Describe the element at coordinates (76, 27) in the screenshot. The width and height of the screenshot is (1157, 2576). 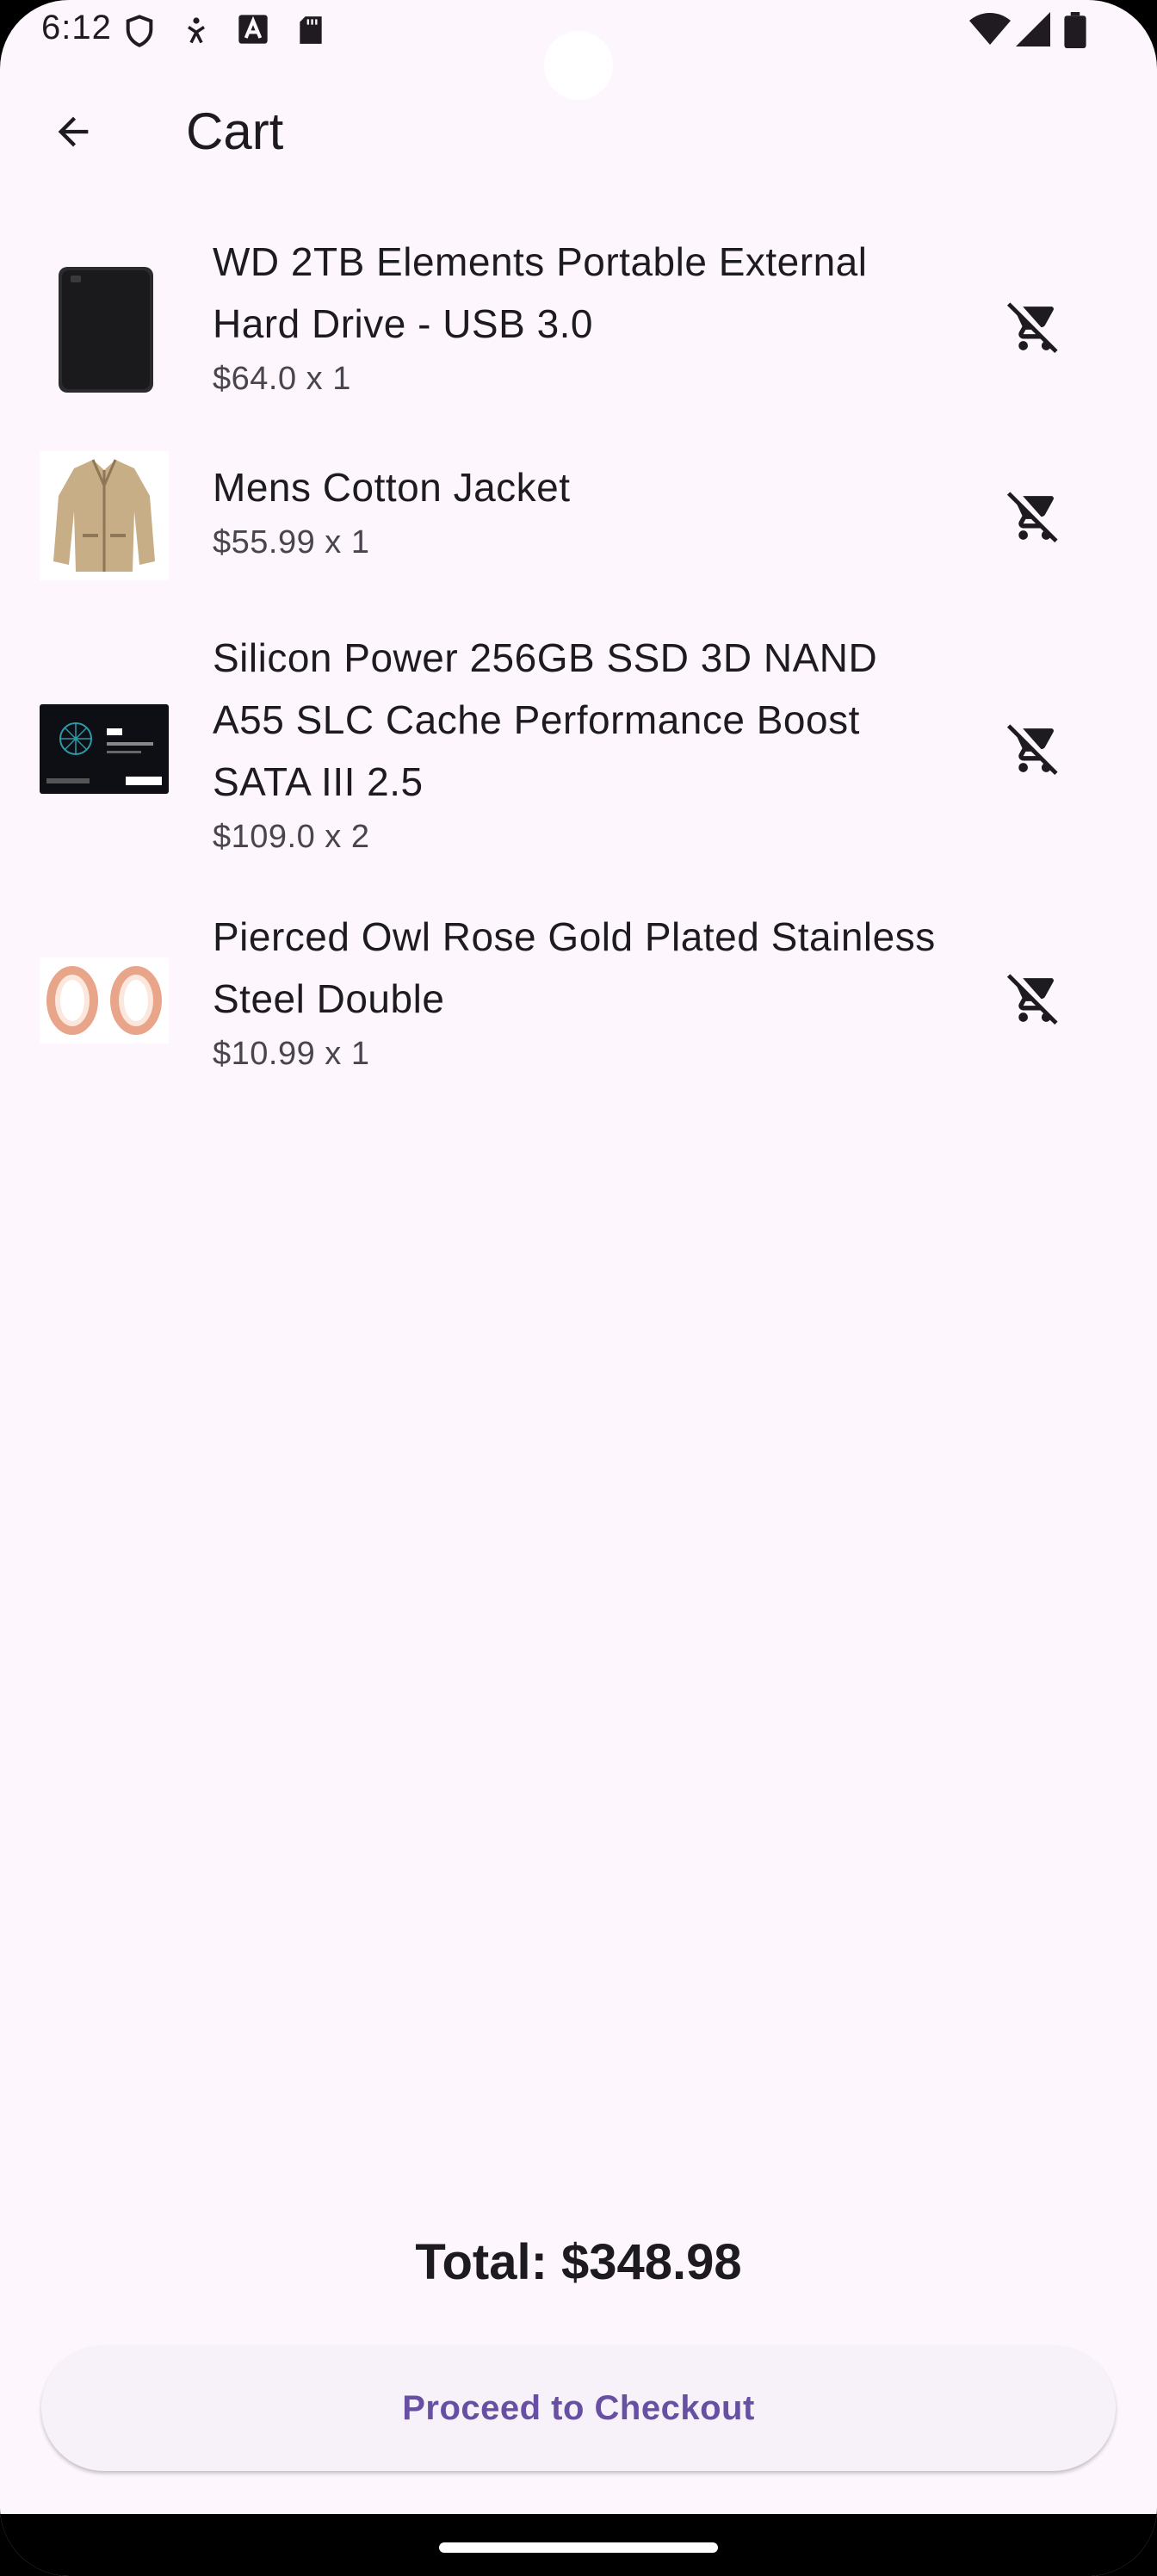
I see `status-time: 6:12` at that location.